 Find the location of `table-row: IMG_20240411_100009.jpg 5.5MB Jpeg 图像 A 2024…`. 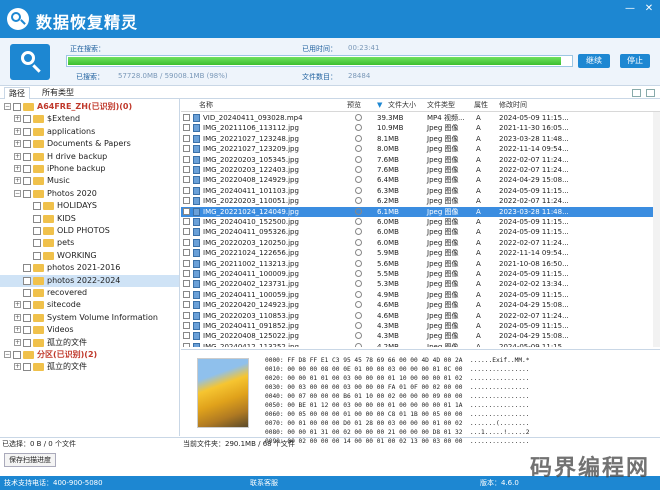

table-row: IMG_20240411_100009.jpg 5.5MB Jpeg 图像 A 2024… is located at coordinates (420, 274).